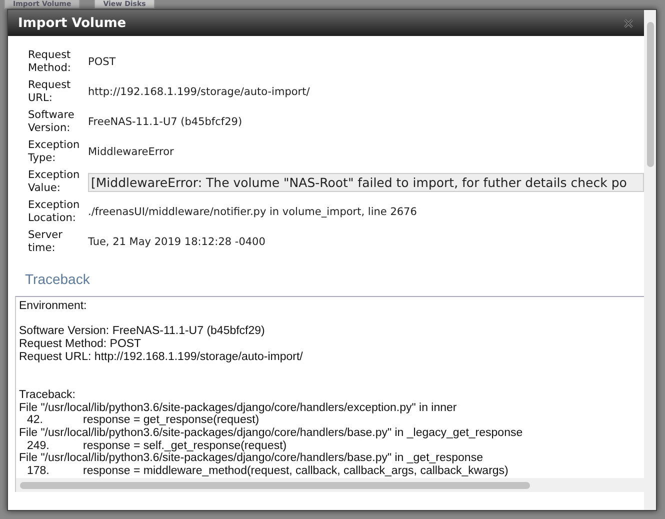 The height and width of the screenshot is (519, 665). Describe the element at coordinates (161, 357) in the screenshot. I see `traceback-line: Request URL: http://192.168.1.199/storage/auto-import/` at that location.